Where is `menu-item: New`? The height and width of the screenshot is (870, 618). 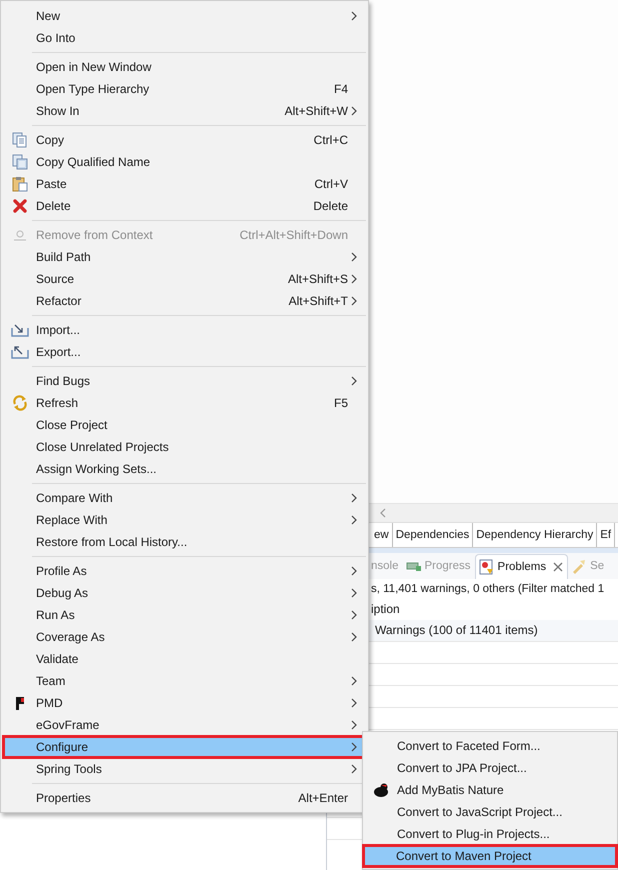
menu-item: New is located at coordinates (184, 16).